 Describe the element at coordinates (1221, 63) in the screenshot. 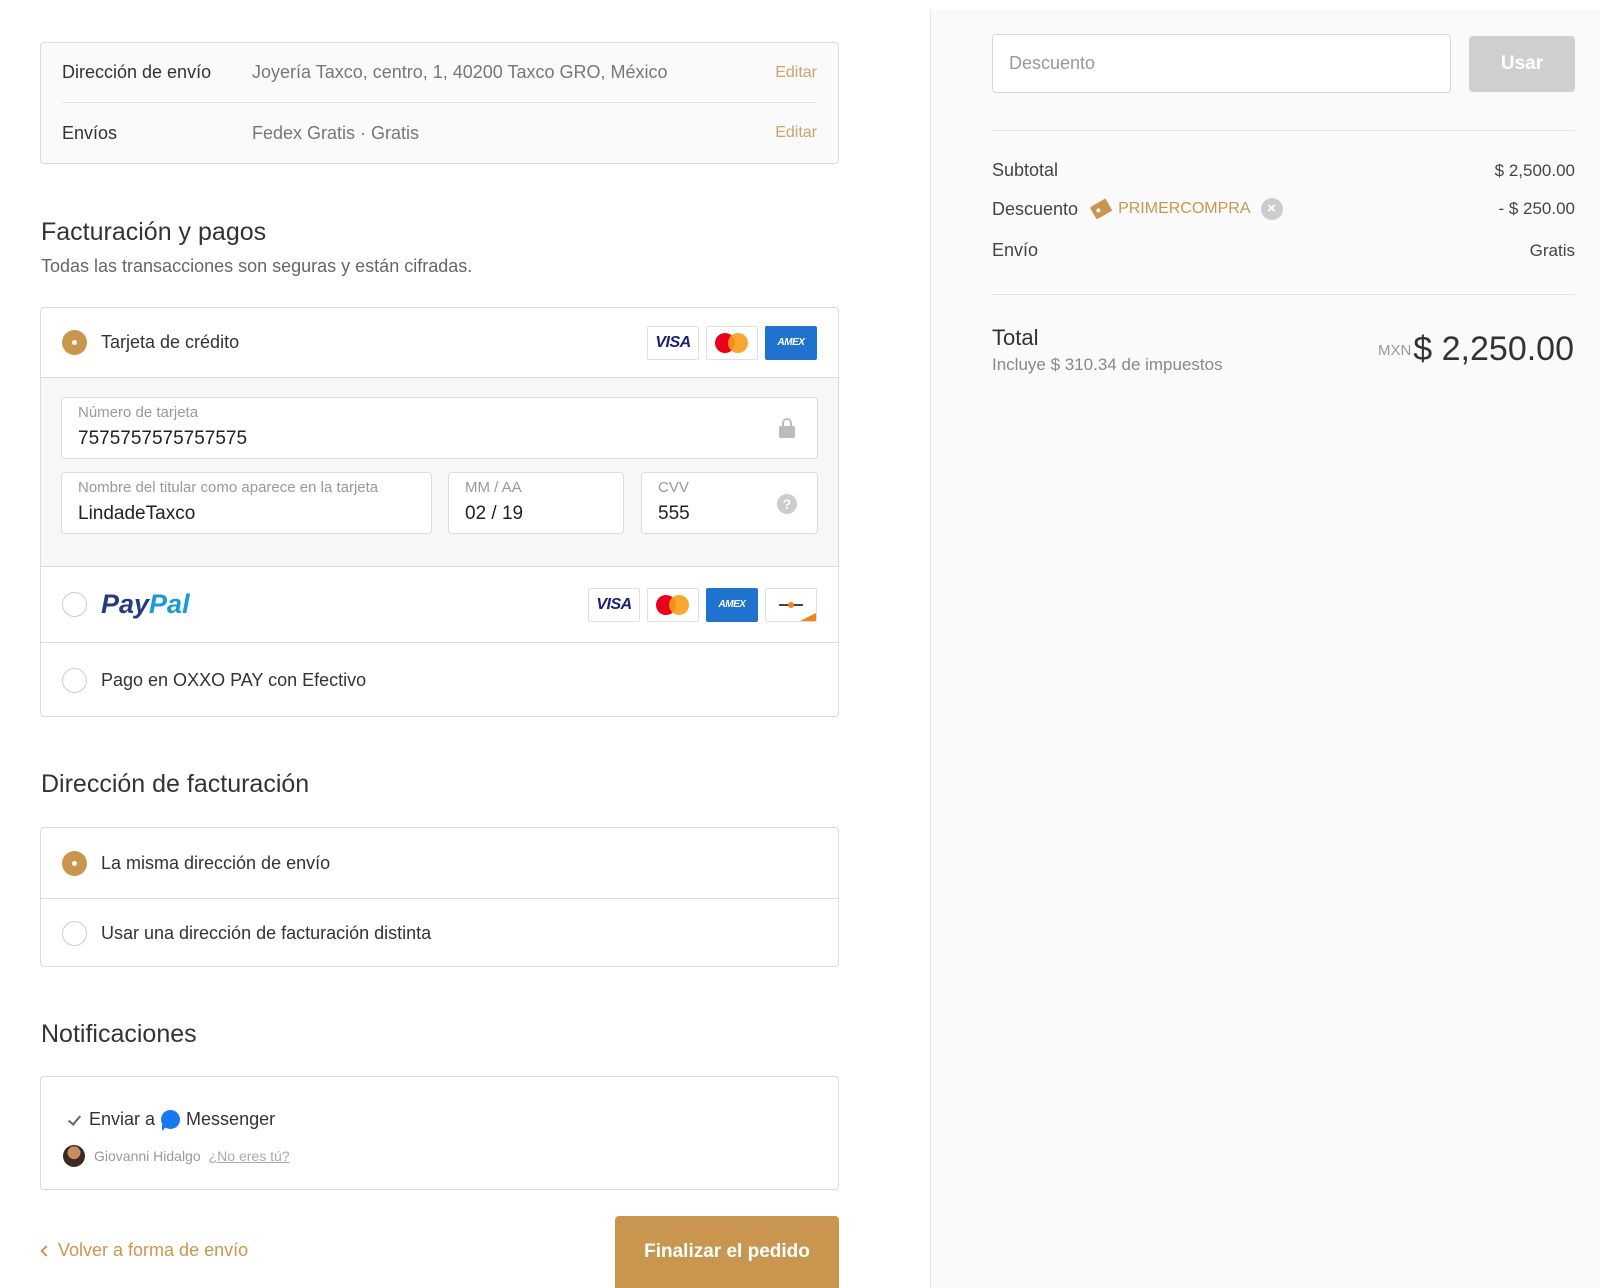

I see `discount-input: Descuento` at that location.